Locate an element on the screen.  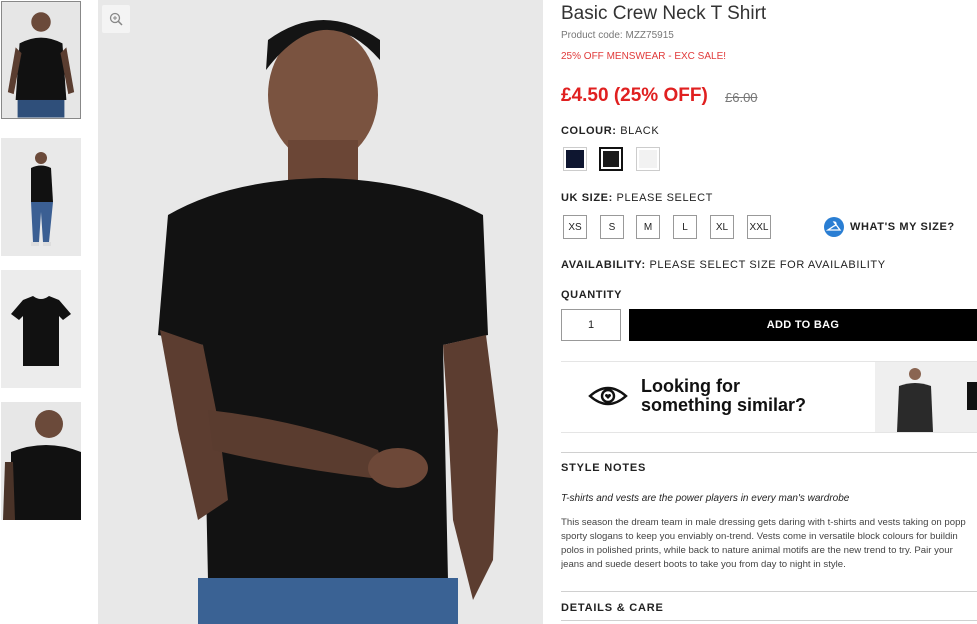
model-side-thumbnail-image is located at coordinates (41, 197).